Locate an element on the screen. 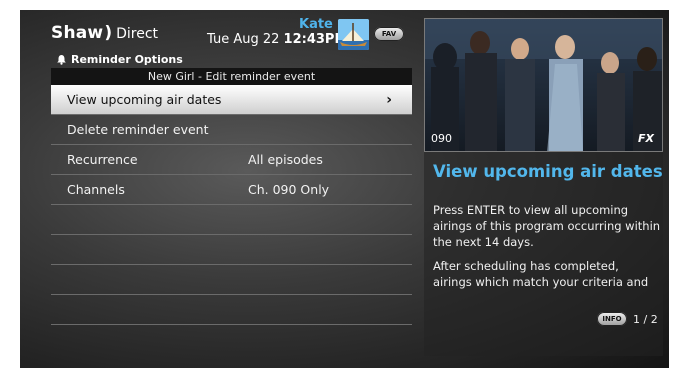 This screenshot has width=686, height=378. menu-item-channels: Channels Ch. 090 Only is located at coordinates (231, 190).